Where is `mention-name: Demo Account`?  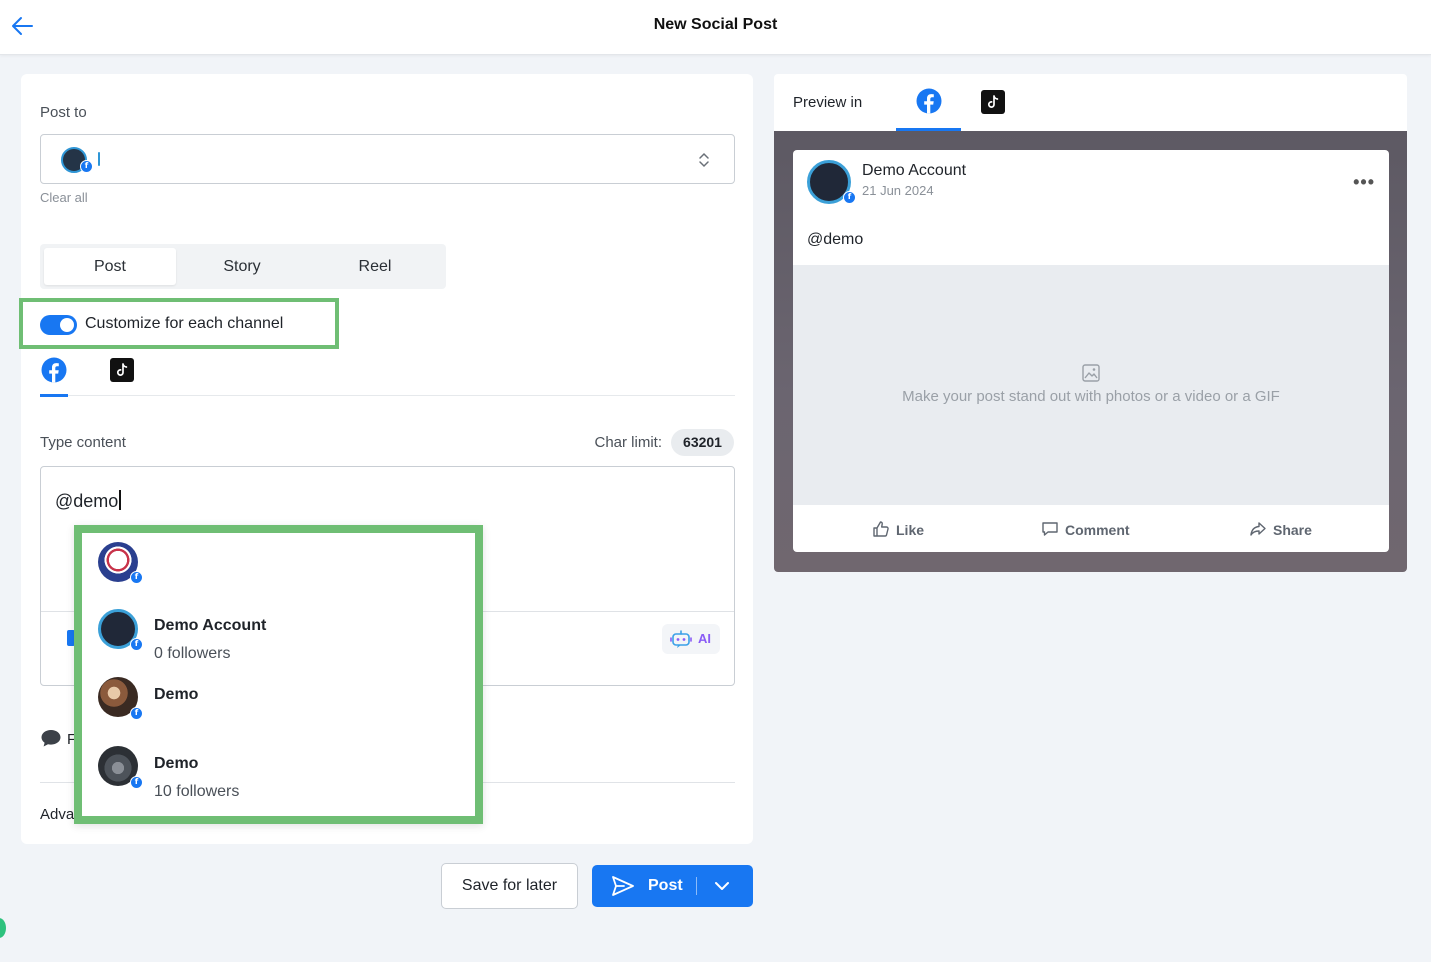 mention-name: Demo Account is located at coordinates (210, 625).